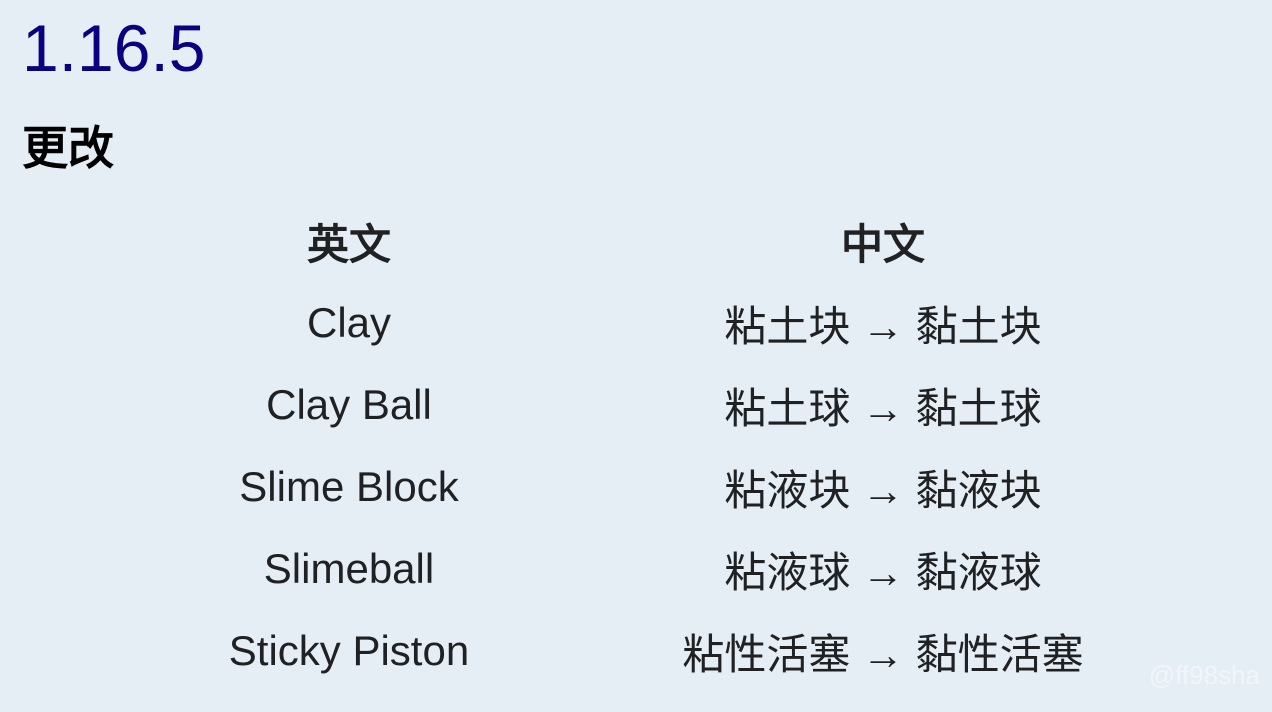 The width and height of the screenshot is (1272, 712). Describe the element at coordinates (349, 322) in the screenshot. I see `english-cell: Clay` at that location.